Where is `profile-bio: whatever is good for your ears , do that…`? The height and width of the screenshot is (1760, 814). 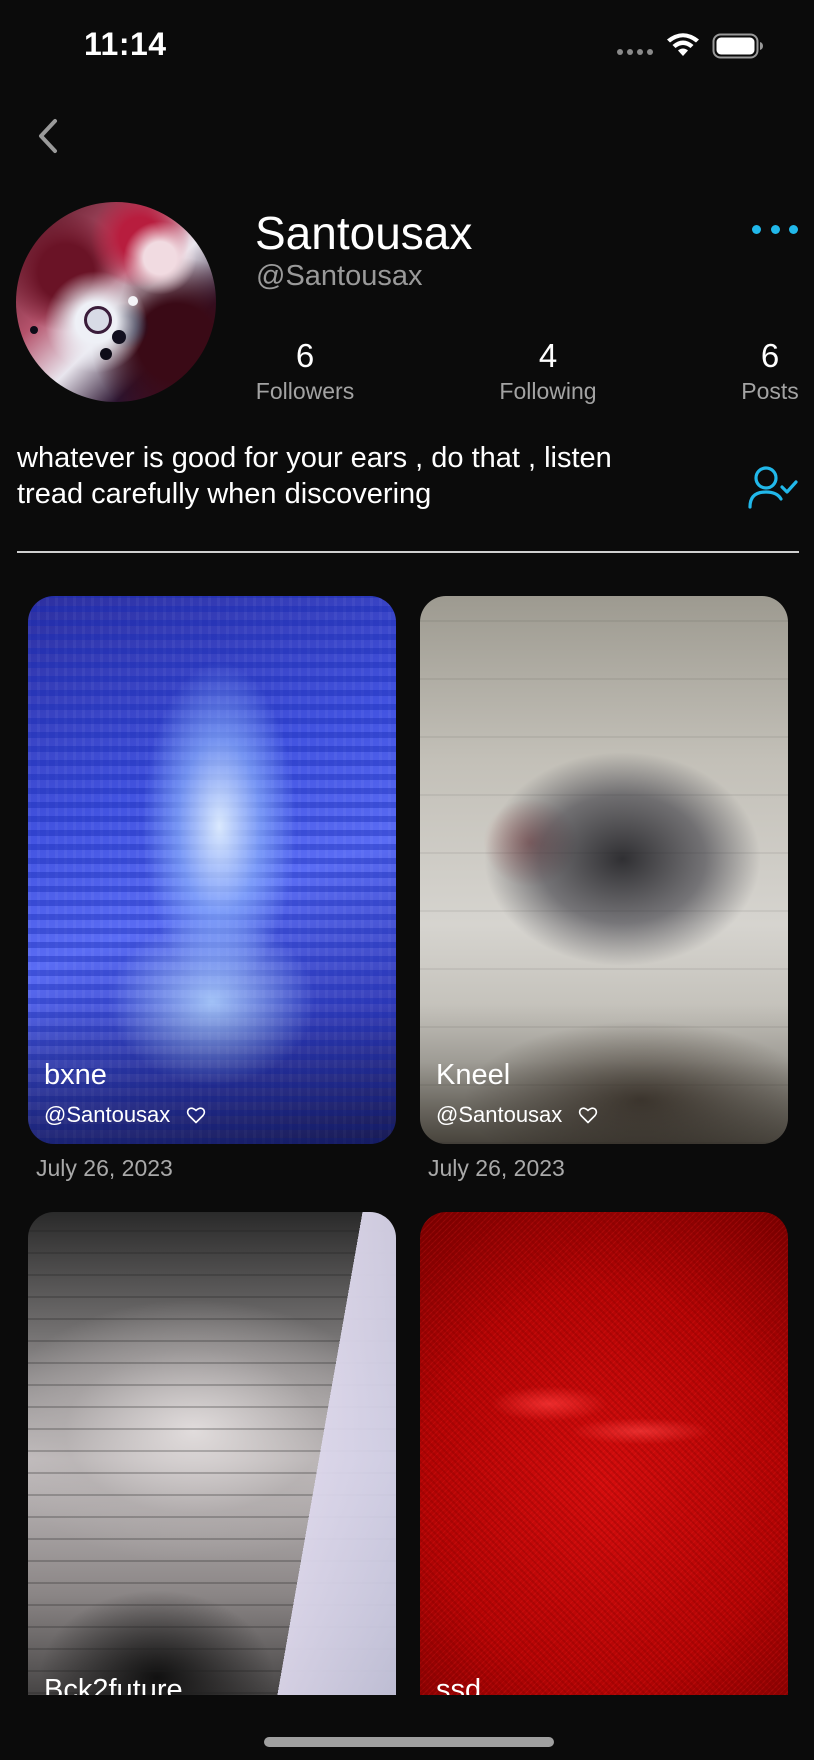
profile-bio: whatever is good for your ears , do that… is located at coordinates (362, 476).